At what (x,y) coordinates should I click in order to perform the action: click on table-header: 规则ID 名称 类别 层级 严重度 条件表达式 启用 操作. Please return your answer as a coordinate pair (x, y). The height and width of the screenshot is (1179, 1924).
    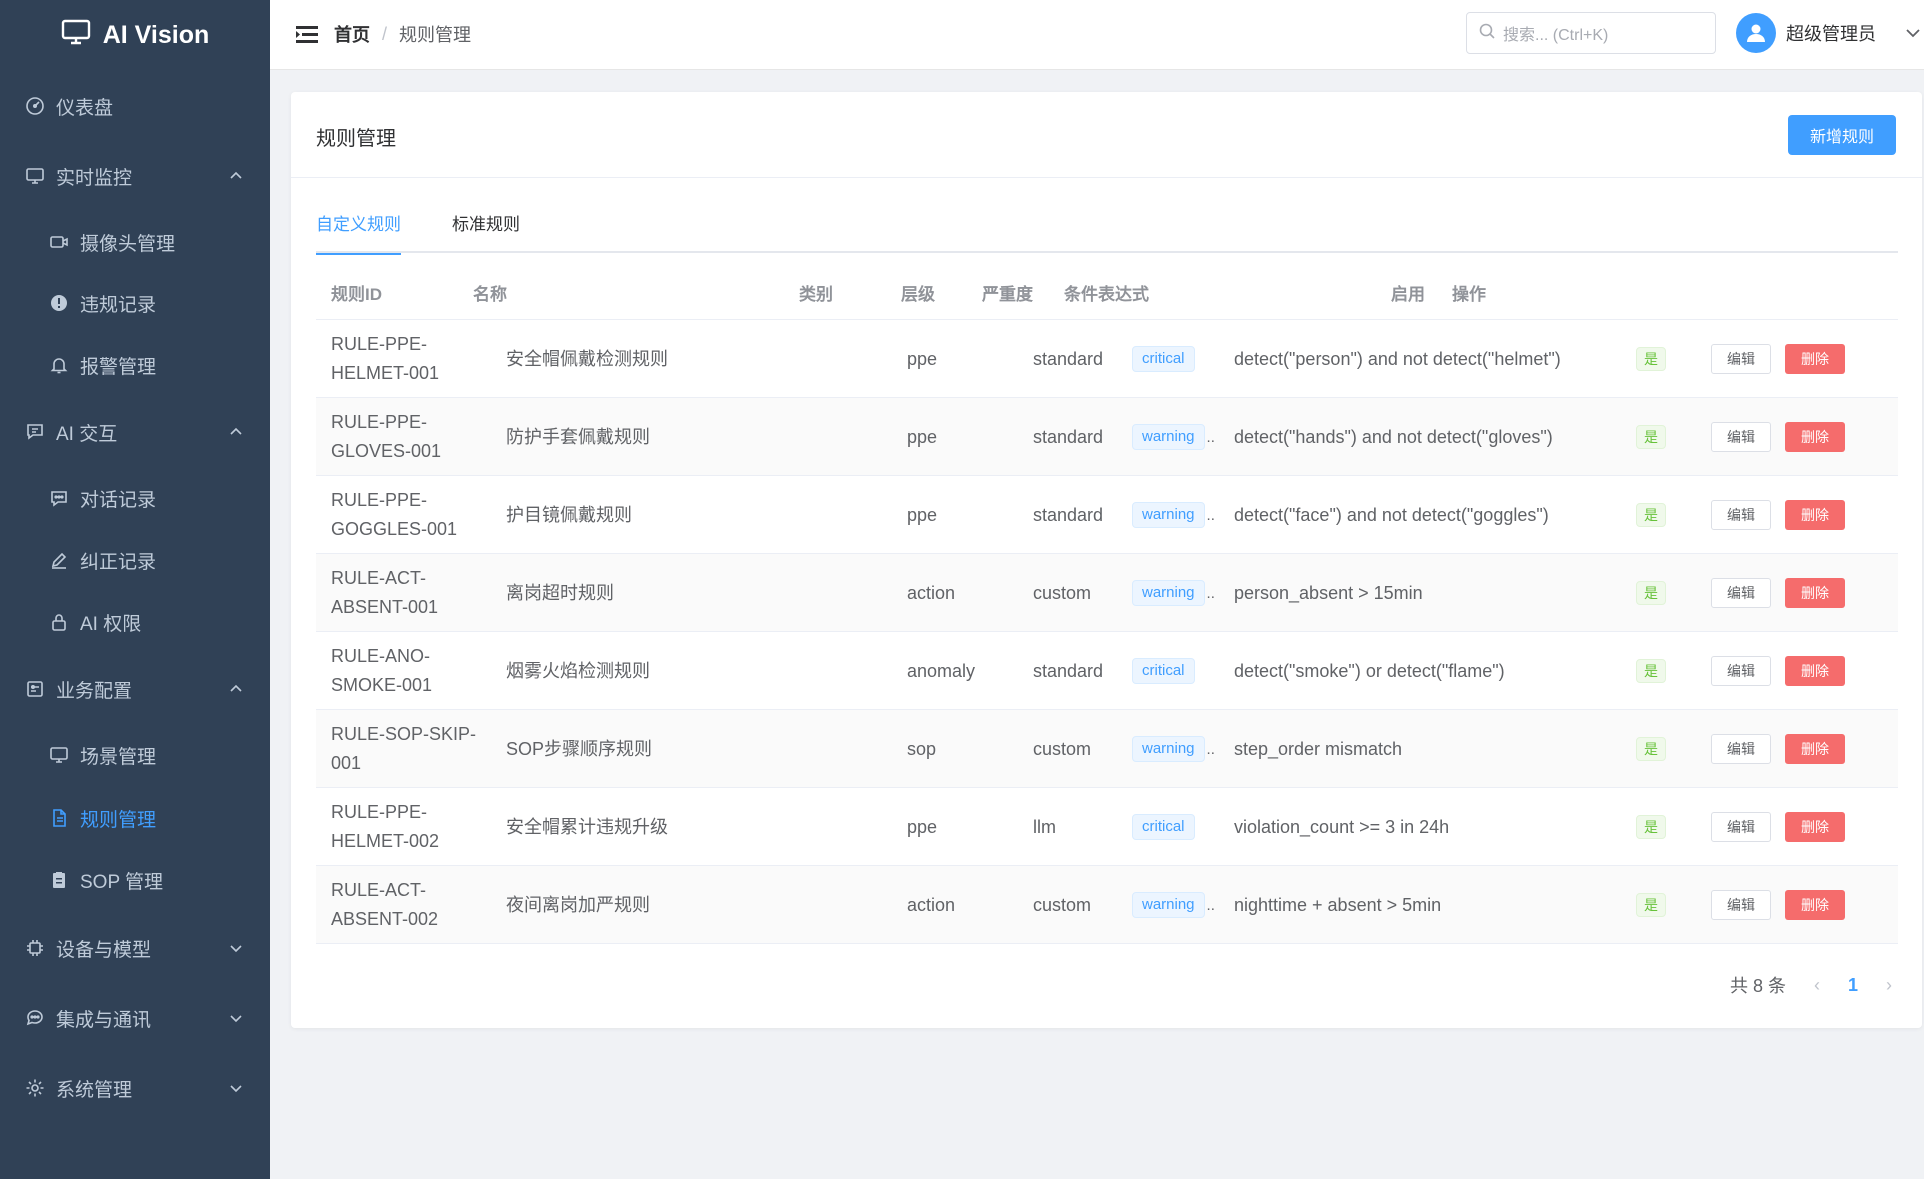
    Looking at the image, I should click on (1107, 293).